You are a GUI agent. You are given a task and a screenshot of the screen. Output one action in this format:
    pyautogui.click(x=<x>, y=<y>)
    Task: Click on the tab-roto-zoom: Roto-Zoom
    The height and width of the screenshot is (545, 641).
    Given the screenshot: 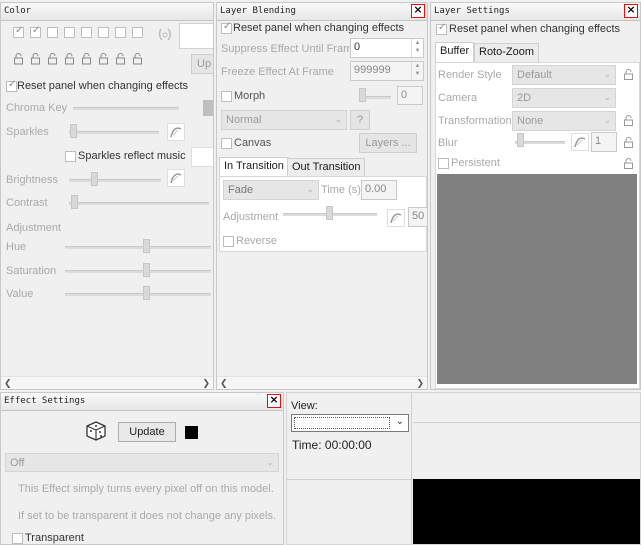 What is the action you would take?
    pyautogui.click(x=507, y=53)
    